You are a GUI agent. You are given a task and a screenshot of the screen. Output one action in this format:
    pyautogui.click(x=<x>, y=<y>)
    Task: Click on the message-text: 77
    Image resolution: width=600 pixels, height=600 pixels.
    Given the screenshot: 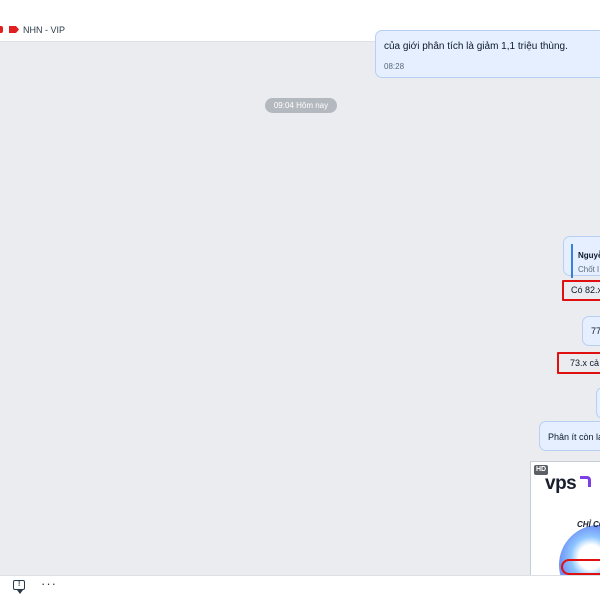 What is the action you would take?
    pyautogui.click(x=595, y=331)
    